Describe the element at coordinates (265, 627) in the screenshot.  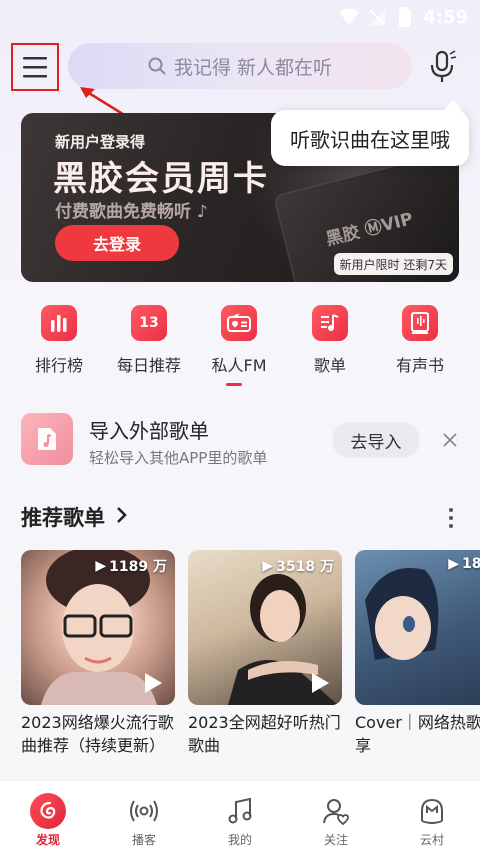
I see `playlist-cover: ▶ 3518 万` at that location.